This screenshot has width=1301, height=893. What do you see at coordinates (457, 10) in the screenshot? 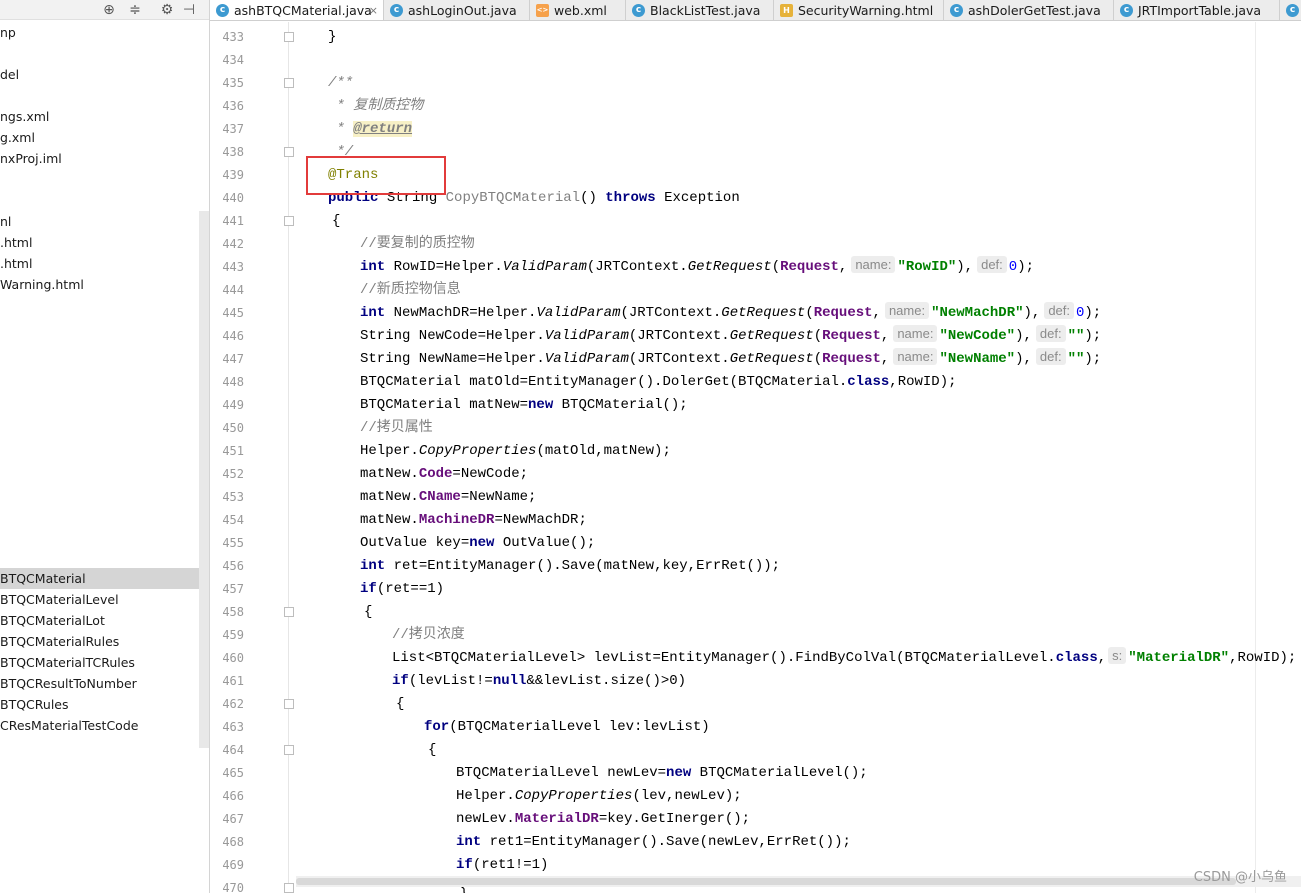
I see `tab-ashloginout: c ashLoginOut.java` at bounding box center [457, 10].